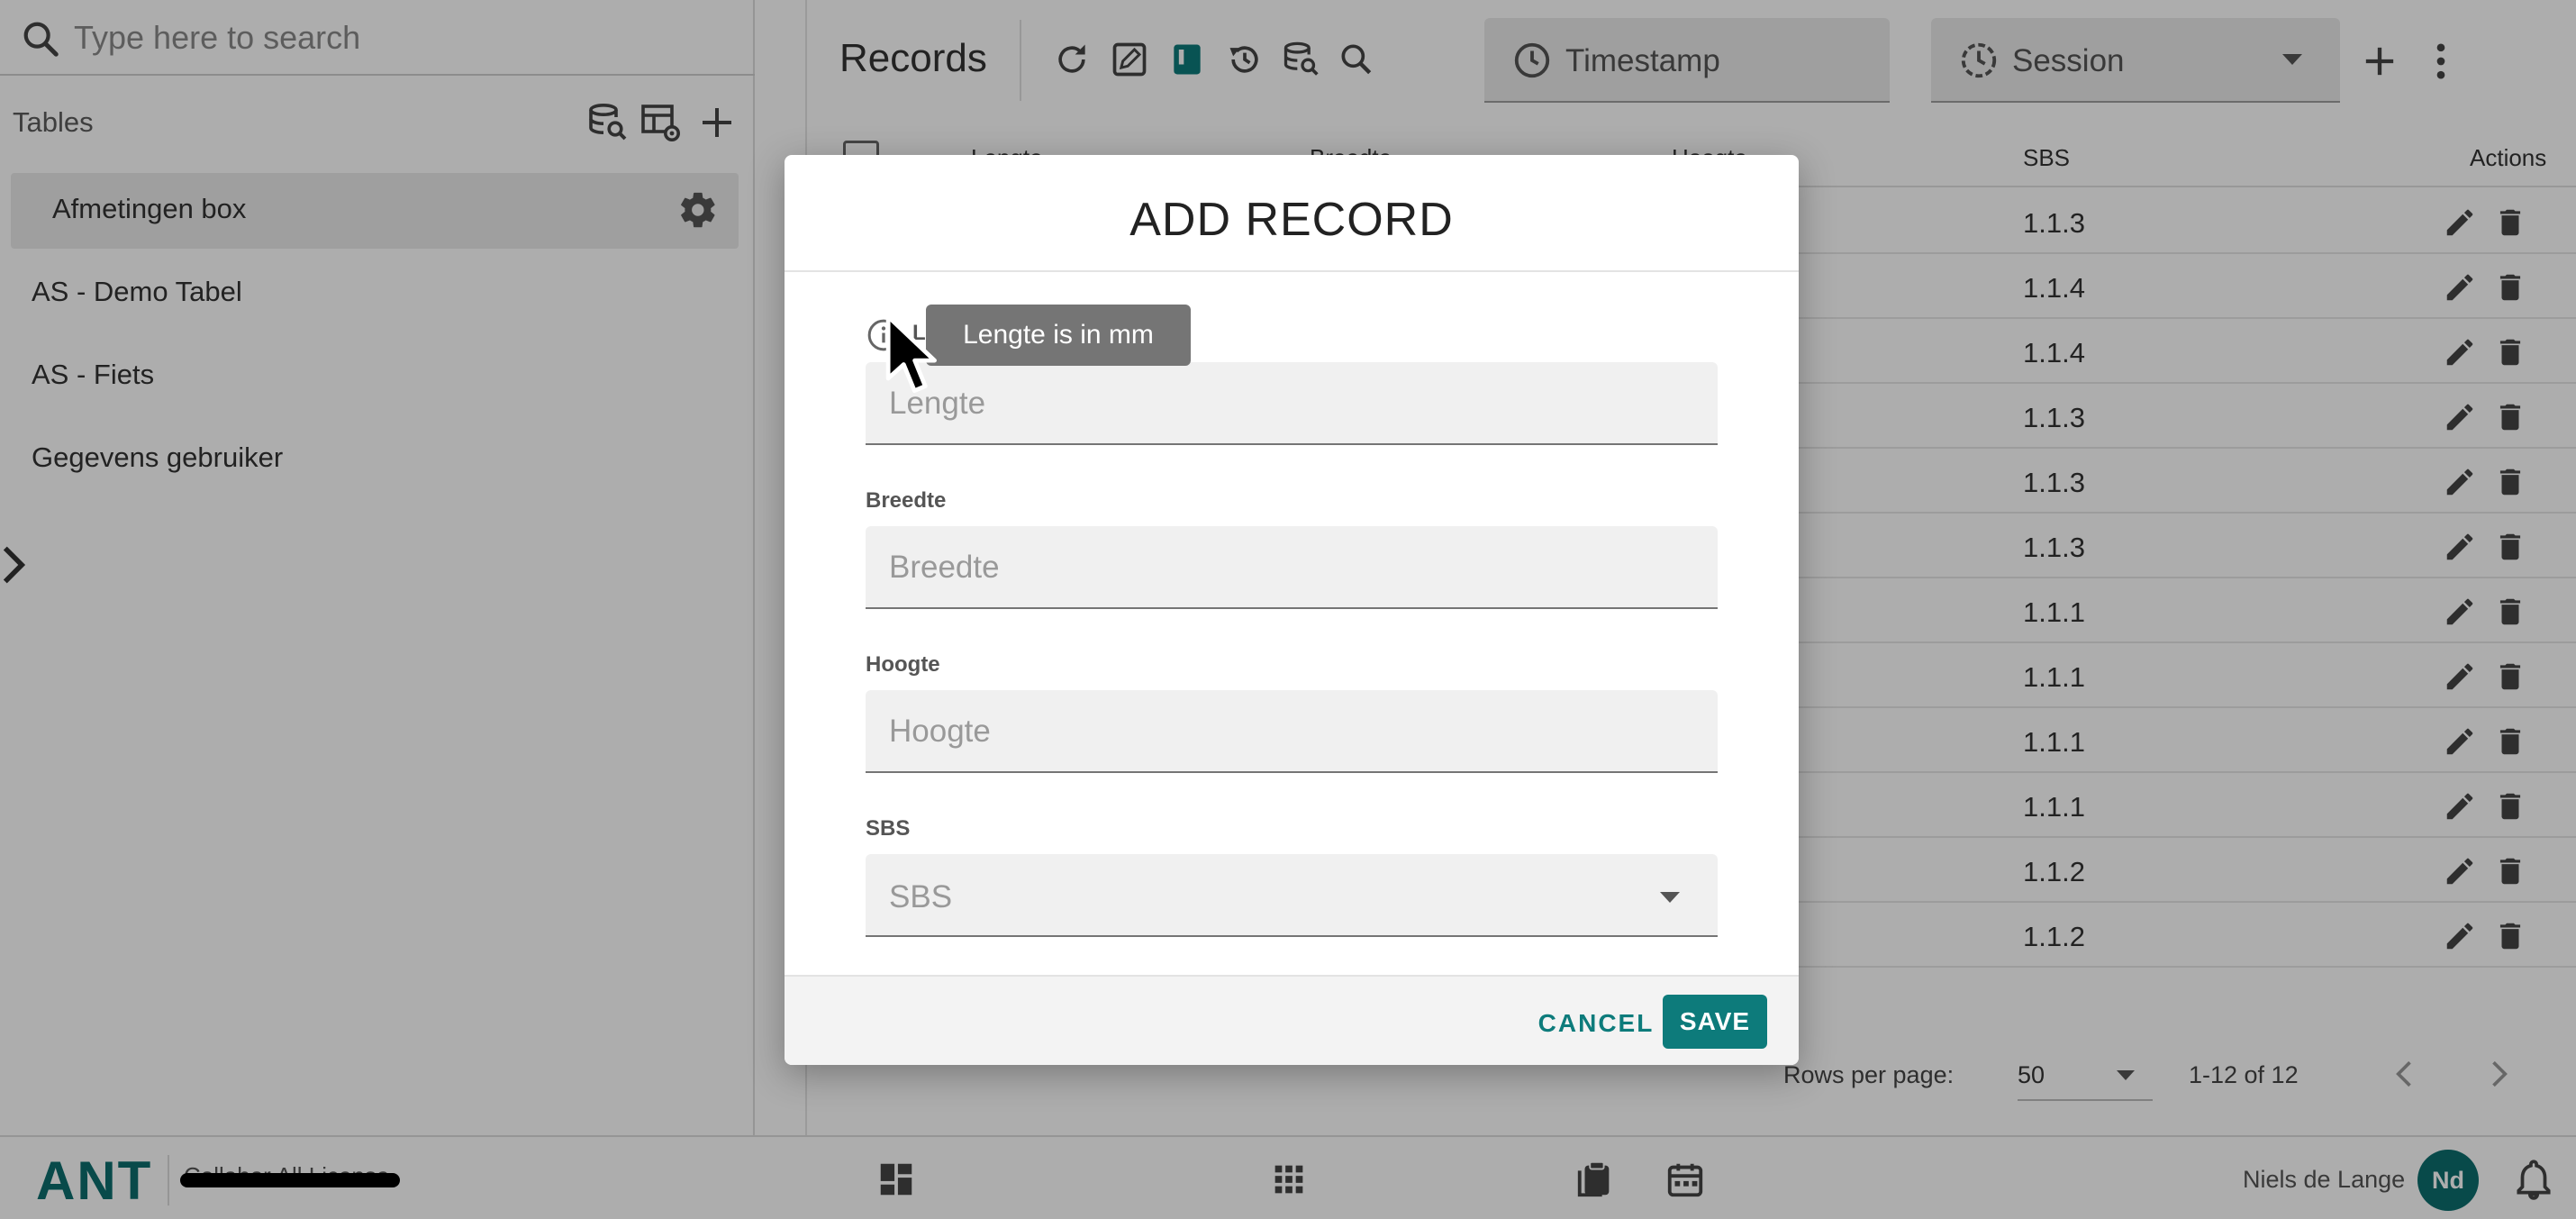 This screenshot has height=1219, width=2576. What do you see at coordinates (911, 354) in the screenshot?
I see `mouse-cursor-icon` at bounding box center [911, 354].